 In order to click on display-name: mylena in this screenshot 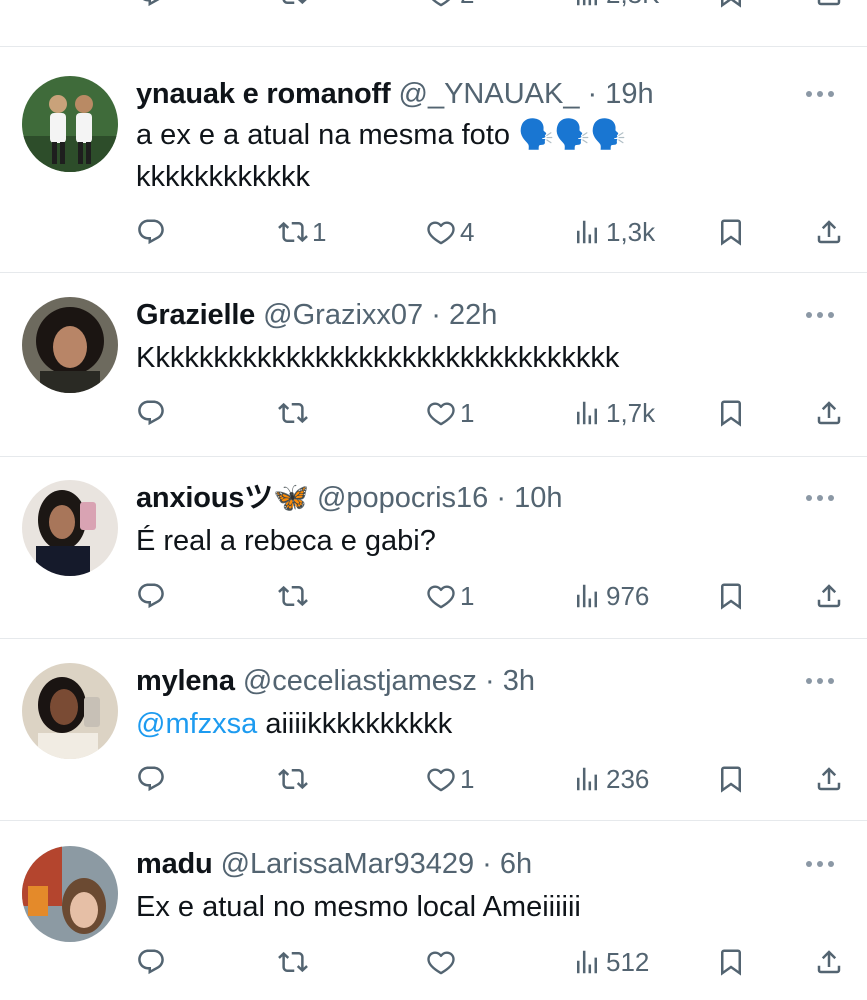, I will do `click(185, 681)`.